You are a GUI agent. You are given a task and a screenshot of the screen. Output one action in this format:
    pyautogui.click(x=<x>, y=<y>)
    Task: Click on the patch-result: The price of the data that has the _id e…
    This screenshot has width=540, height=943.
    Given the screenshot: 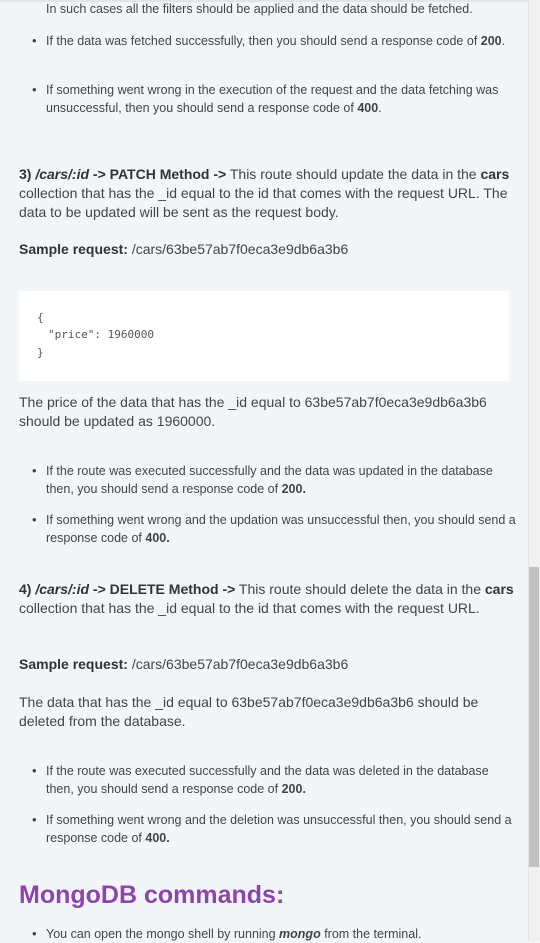 What is the action you would take?
    pyautogui.click(x=253, y=411)
    